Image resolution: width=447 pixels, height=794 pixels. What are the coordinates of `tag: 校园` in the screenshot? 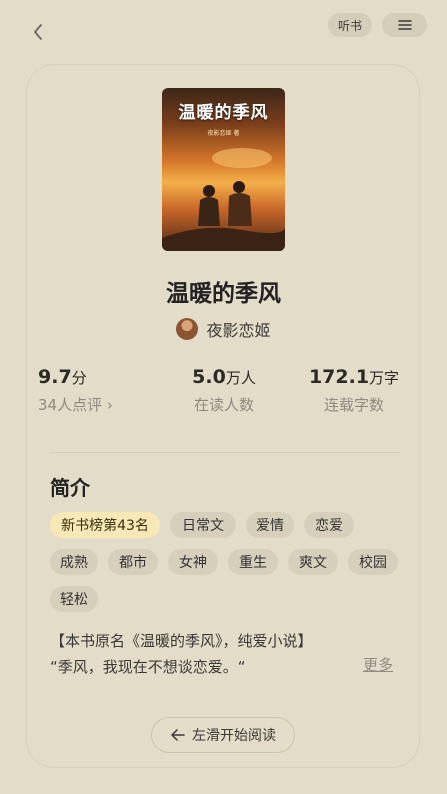 It's located at (373, 562).